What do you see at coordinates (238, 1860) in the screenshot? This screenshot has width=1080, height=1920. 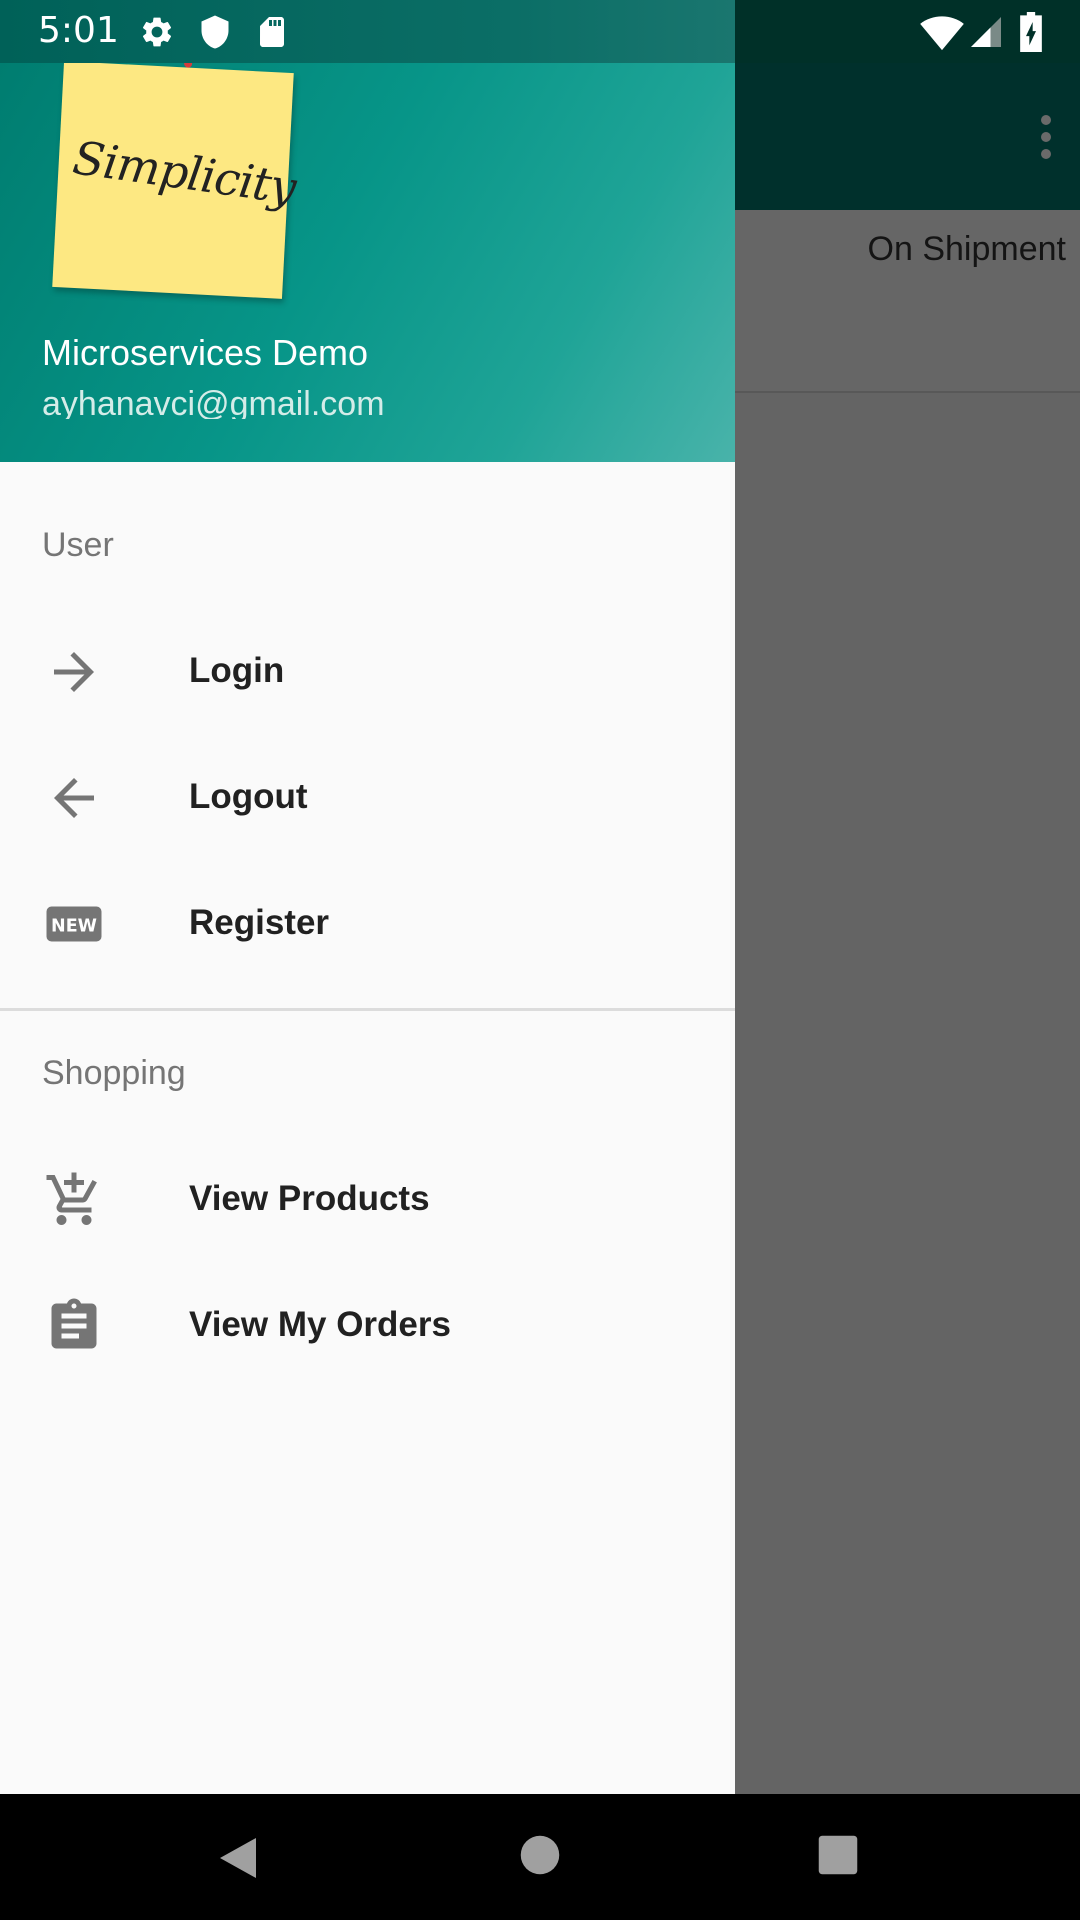 I see `back-icon` at bounding box center [238, 1860].